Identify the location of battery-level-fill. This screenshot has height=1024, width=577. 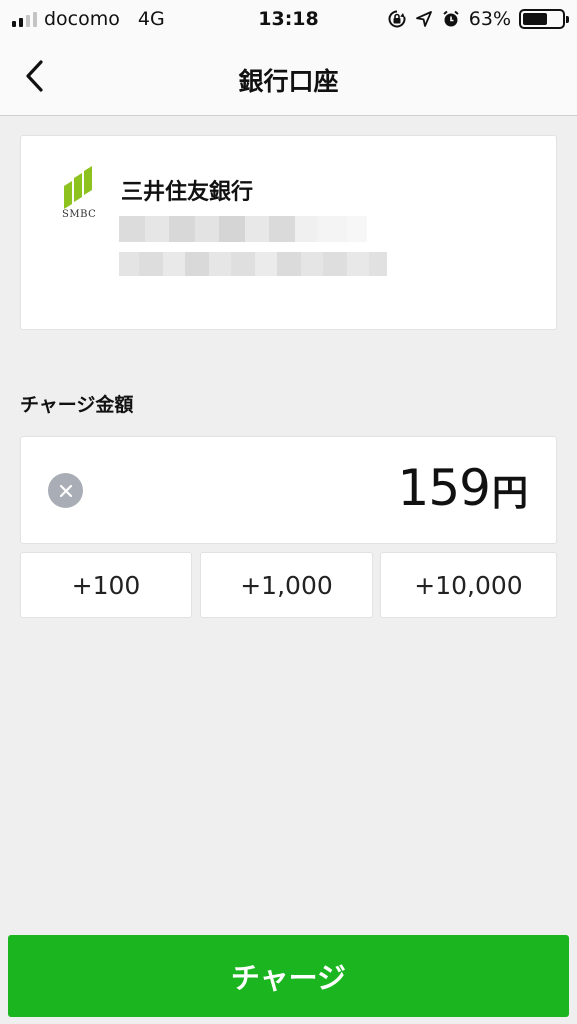
(535, 19).